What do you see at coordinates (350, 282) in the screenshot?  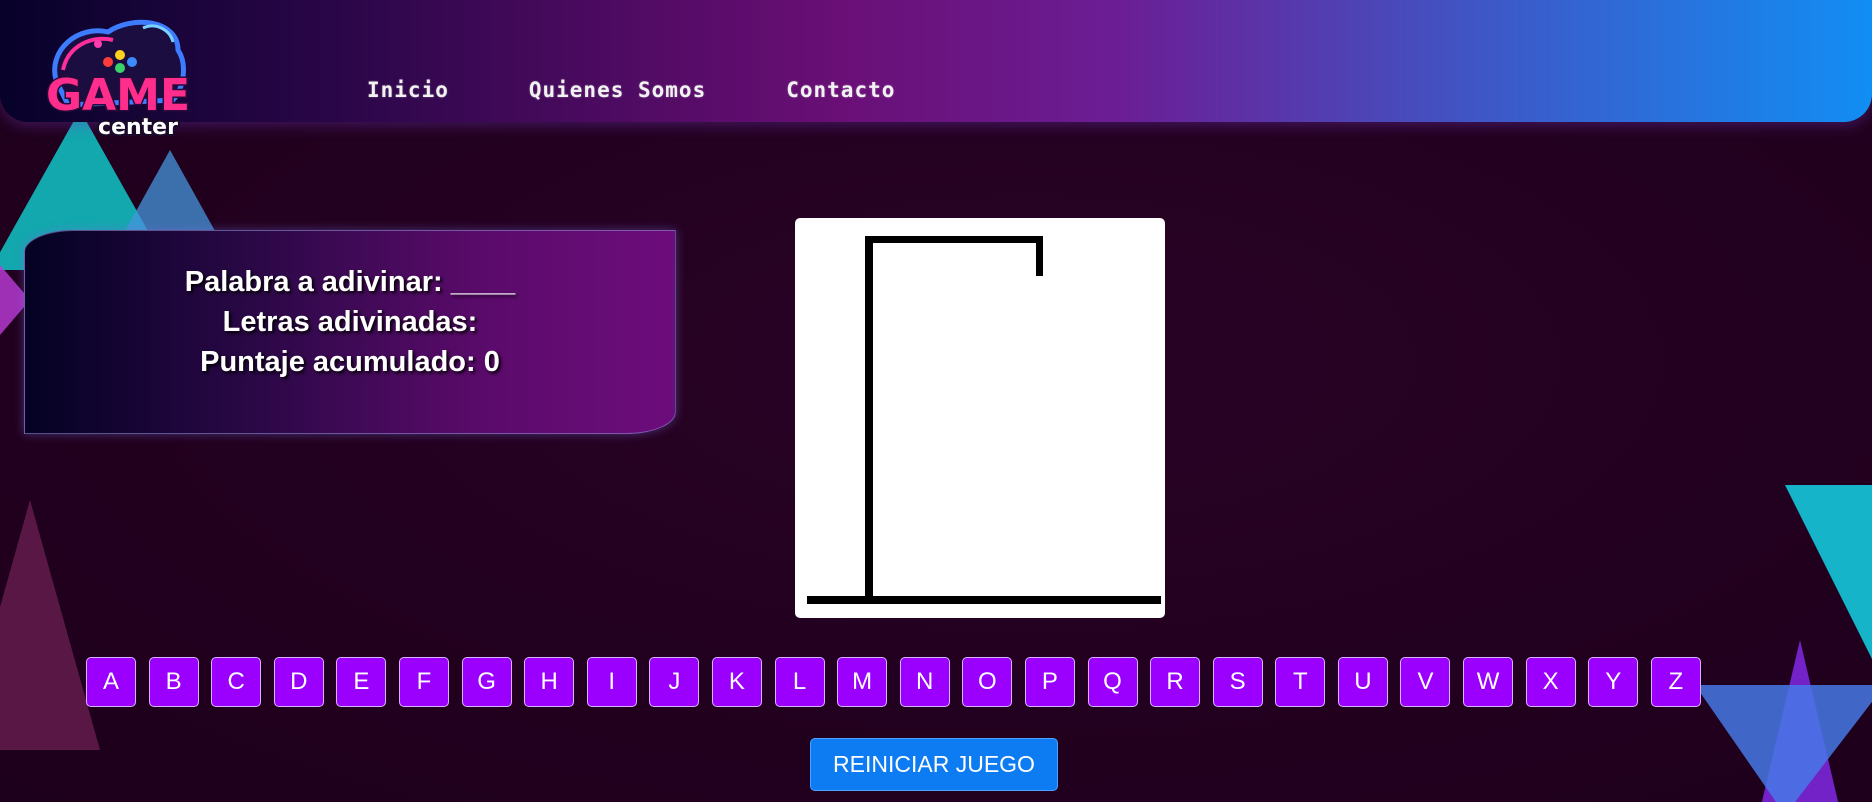 I see `word-to-guess: Palabra a adivinar: ____` at bounding box center [350, 282].